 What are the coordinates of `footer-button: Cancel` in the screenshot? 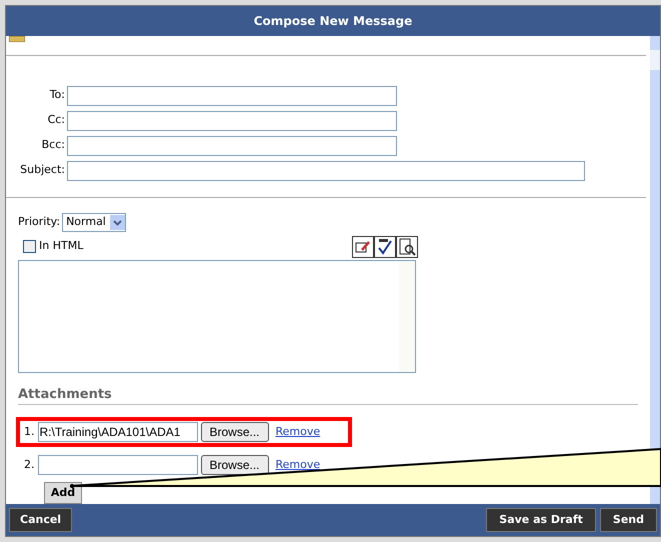 It's located at (40, 520).